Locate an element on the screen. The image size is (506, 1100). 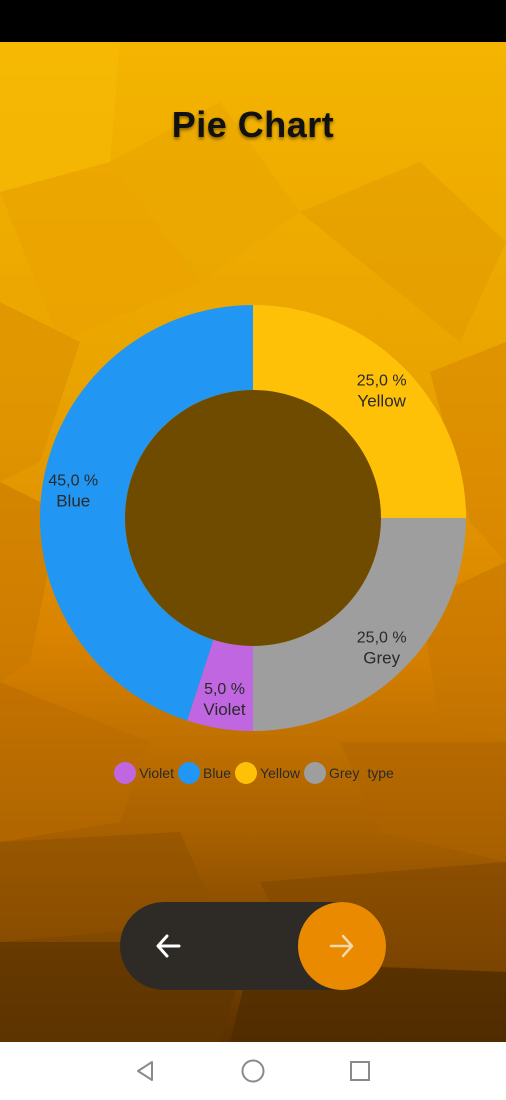
circle-home-icon is located at coordinates (253, 1071).